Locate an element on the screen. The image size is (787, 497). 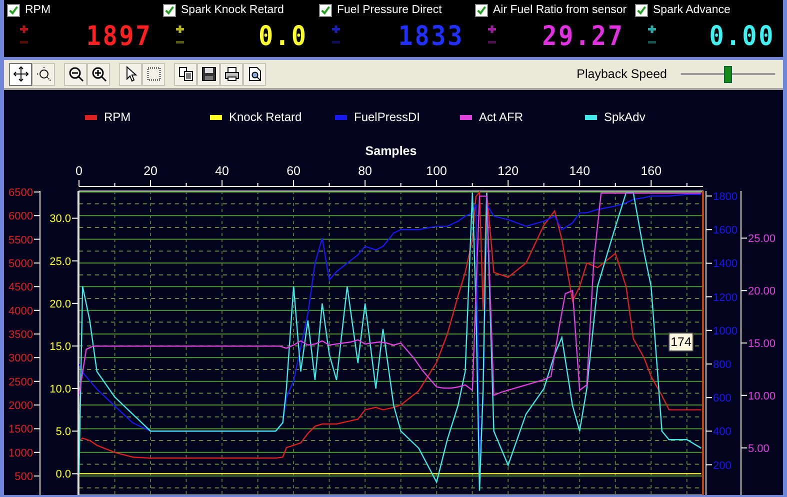
print-button is located at coordinates (231, 74).